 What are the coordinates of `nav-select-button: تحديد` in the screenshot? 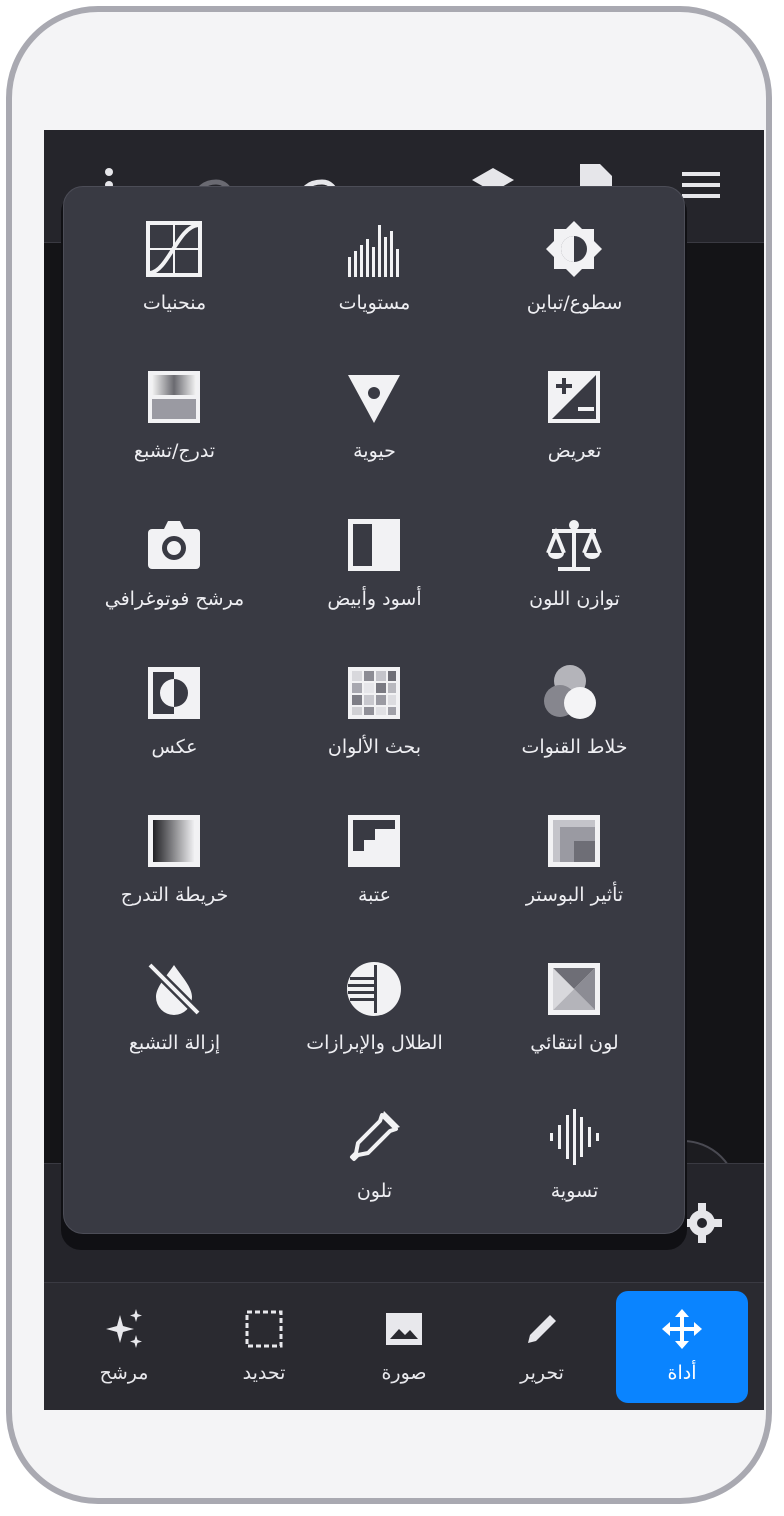 It's located at (264, 1347).